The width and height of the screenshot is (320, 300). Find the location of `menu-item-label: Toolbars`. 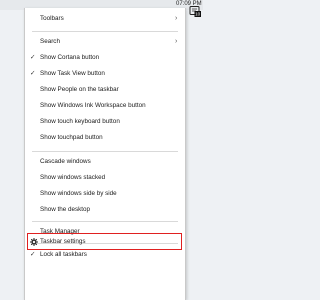

menu-item-label: Toolbars is located at coordinates (52, 18).